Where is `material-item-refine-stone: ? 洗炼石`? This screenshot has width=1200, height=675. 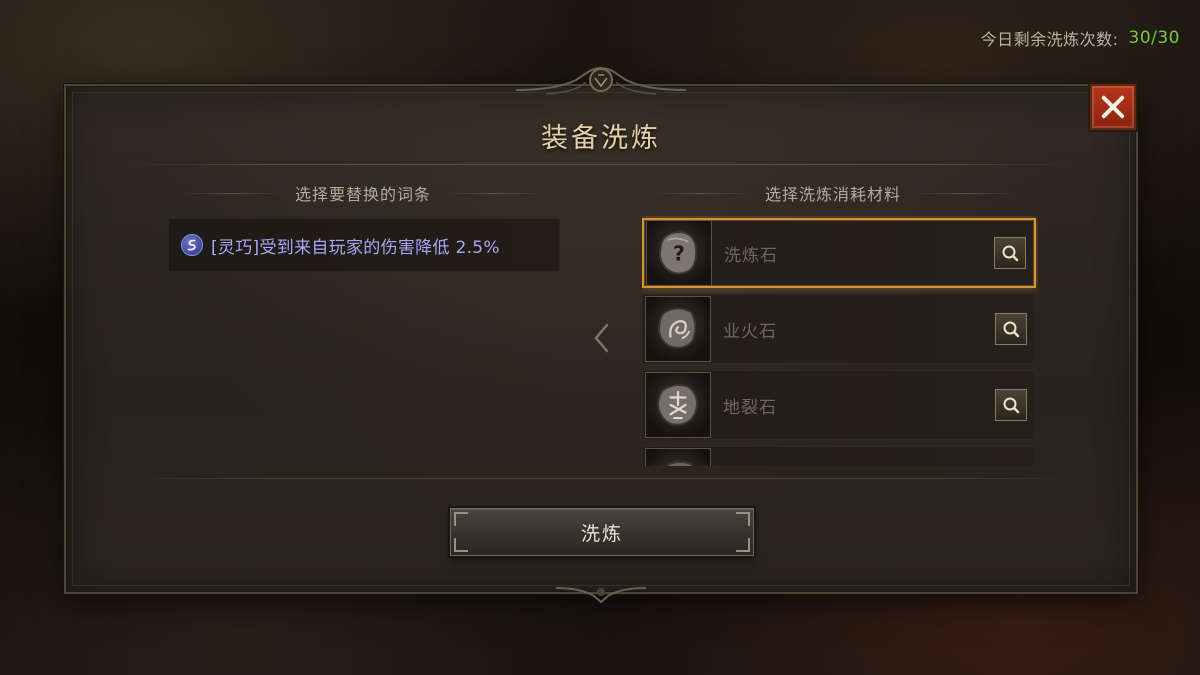
material-item-refine-stone: ? 洗炼石 is located at coordinates (839, 253).